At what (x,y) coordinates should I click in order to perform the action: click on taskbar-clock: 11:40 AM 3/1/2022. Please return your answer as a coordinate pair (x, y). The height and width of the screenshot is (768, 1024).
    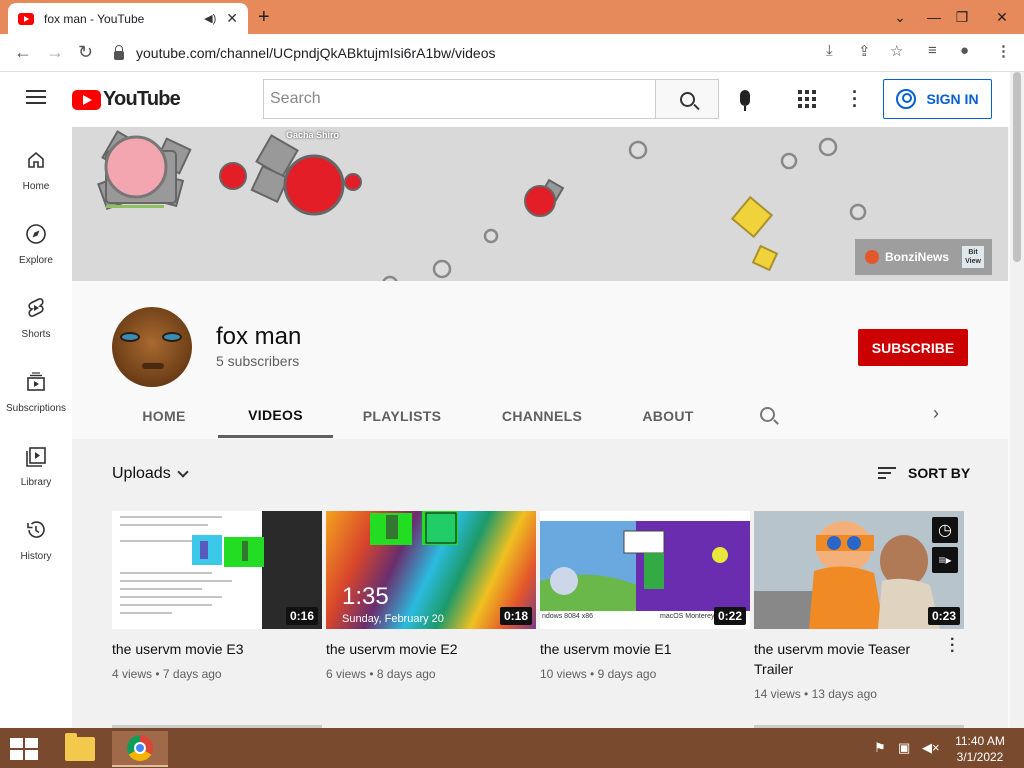
    Looking at the image, I should click on (980, 749).